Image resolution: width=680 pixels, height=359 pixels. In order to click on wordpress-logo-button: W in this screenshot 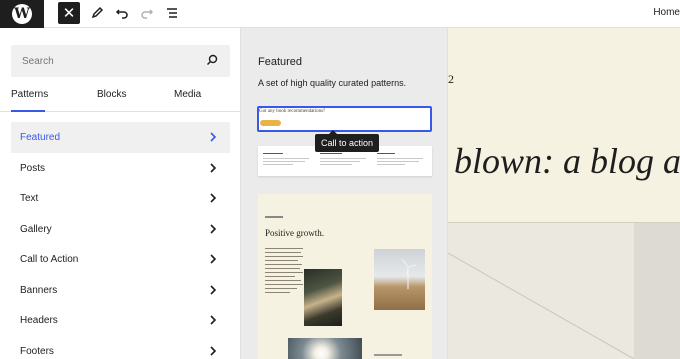, I will do `click(22, 14)`.